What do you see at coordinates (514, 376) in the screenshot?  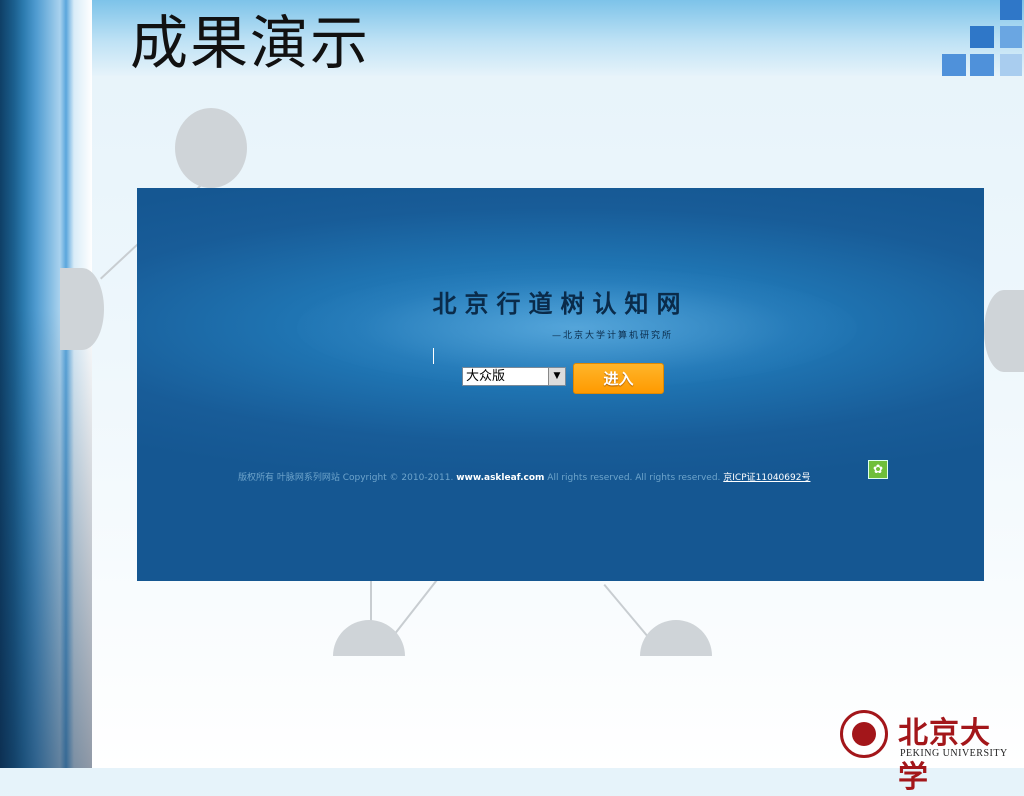 I see `version-select: 大众版 ▼` at bounding box center [514, 376].